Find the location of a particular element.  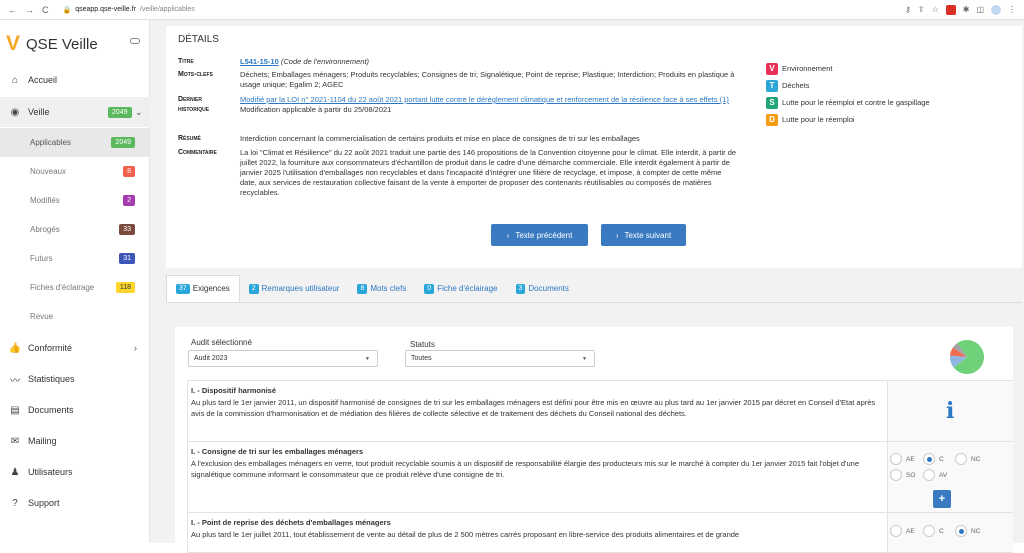

url-path: /veille/applicables is located at coordinates (167, 9).